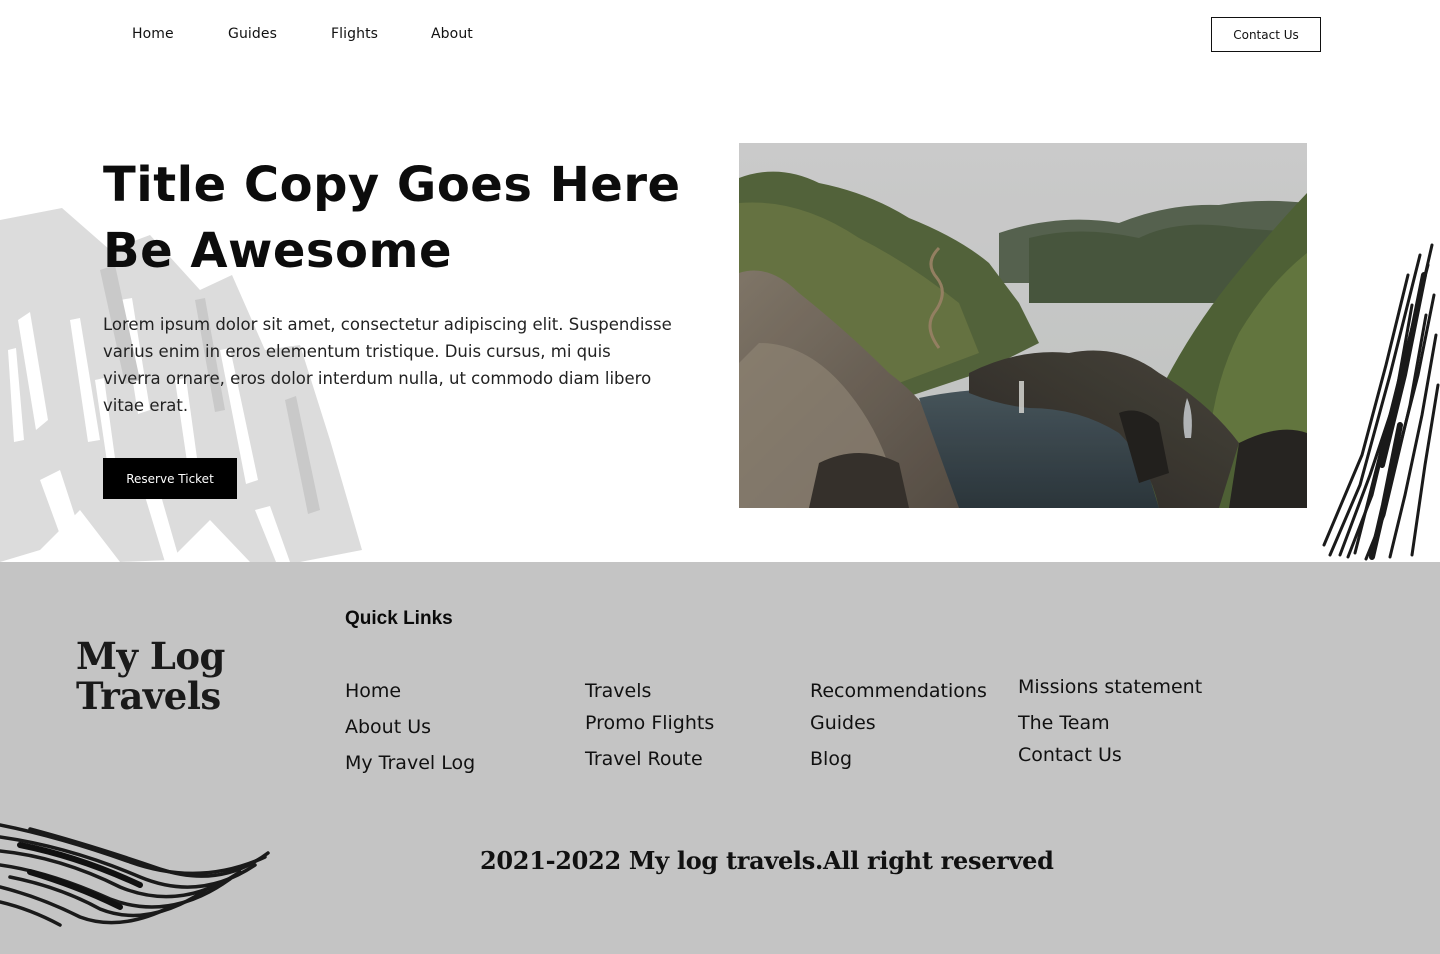 The image size is (1440, 954). I want to click on top-navigation: Home Guides Flights About Contact Us, so click(720, 35).